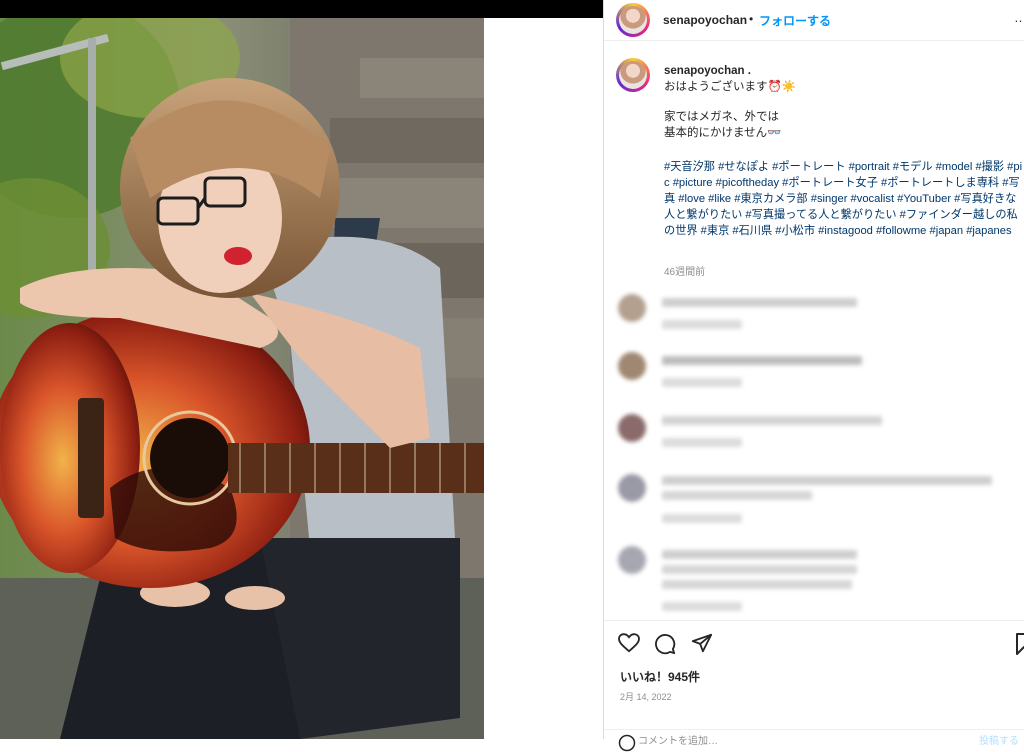 This screenshot has width=1024, height=752. I want to click on post-actions-bar: いいね！945件 2月 14, 2022 コメントを追加… 投稿する, so click(814, 686).